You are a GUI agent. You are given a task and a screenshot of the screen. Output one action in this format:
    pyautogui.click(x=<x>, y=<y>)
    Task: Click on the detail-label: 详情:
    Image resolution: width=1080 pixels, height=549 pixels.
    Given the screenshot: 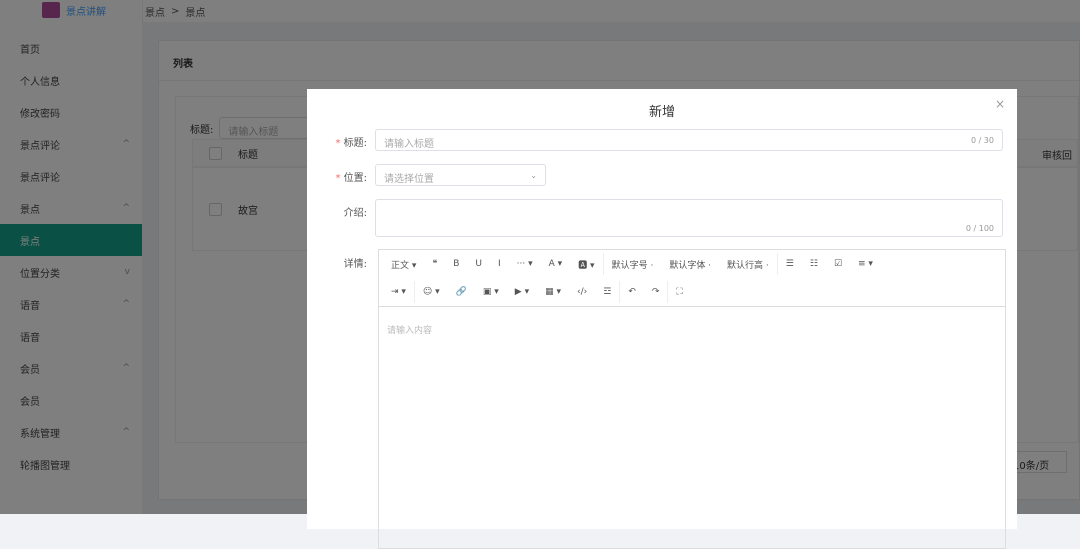 What is the action you would take?
    pyautogui.click(x=355, y=264)
    